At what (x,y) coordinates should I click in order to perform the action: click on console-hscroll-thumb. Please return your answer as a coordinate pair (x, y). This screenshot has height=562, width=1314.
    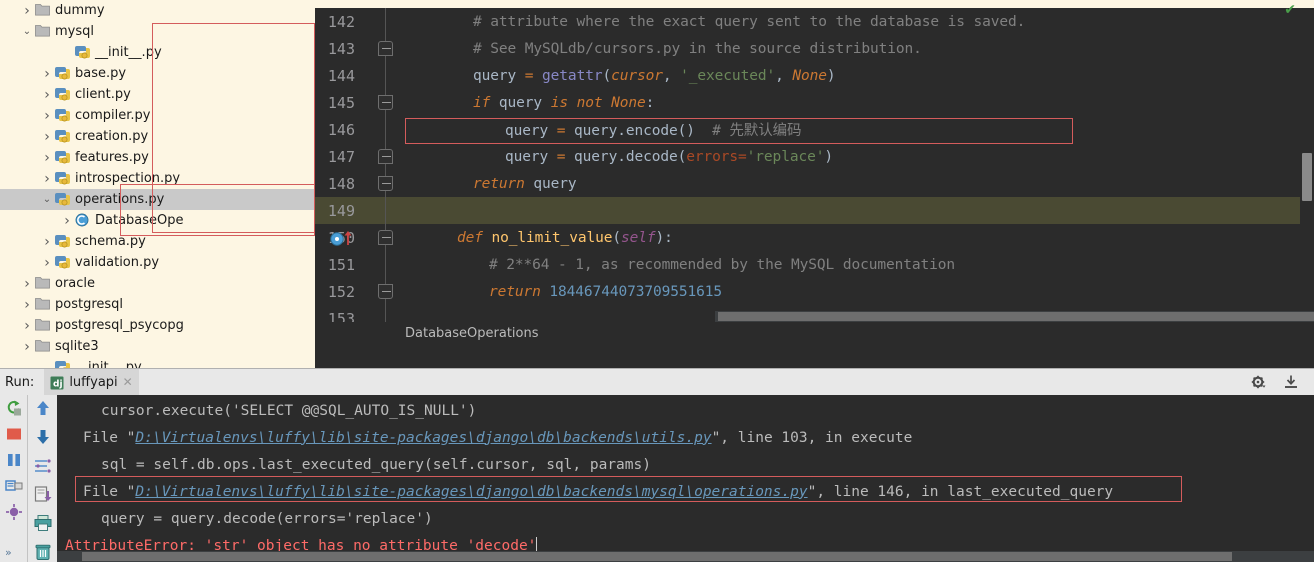
    Looking at the image, I should click on (657, 556).